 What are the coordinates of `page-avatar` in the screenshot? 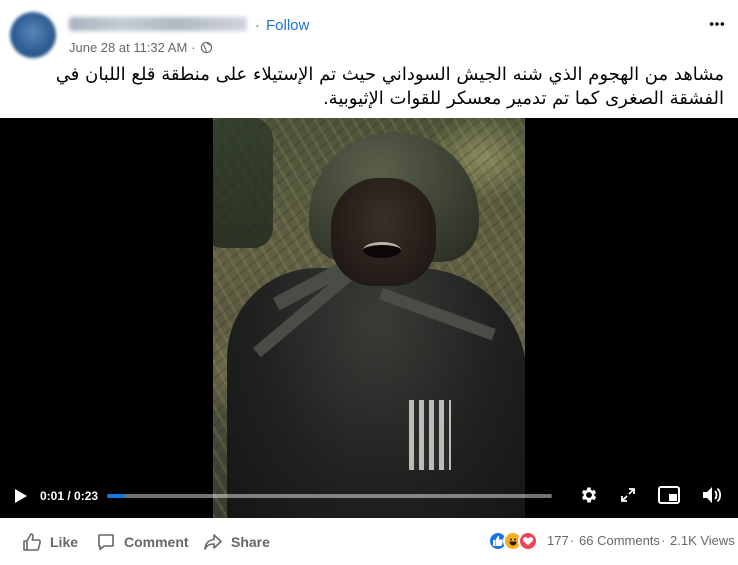 It's located at (33, 35).